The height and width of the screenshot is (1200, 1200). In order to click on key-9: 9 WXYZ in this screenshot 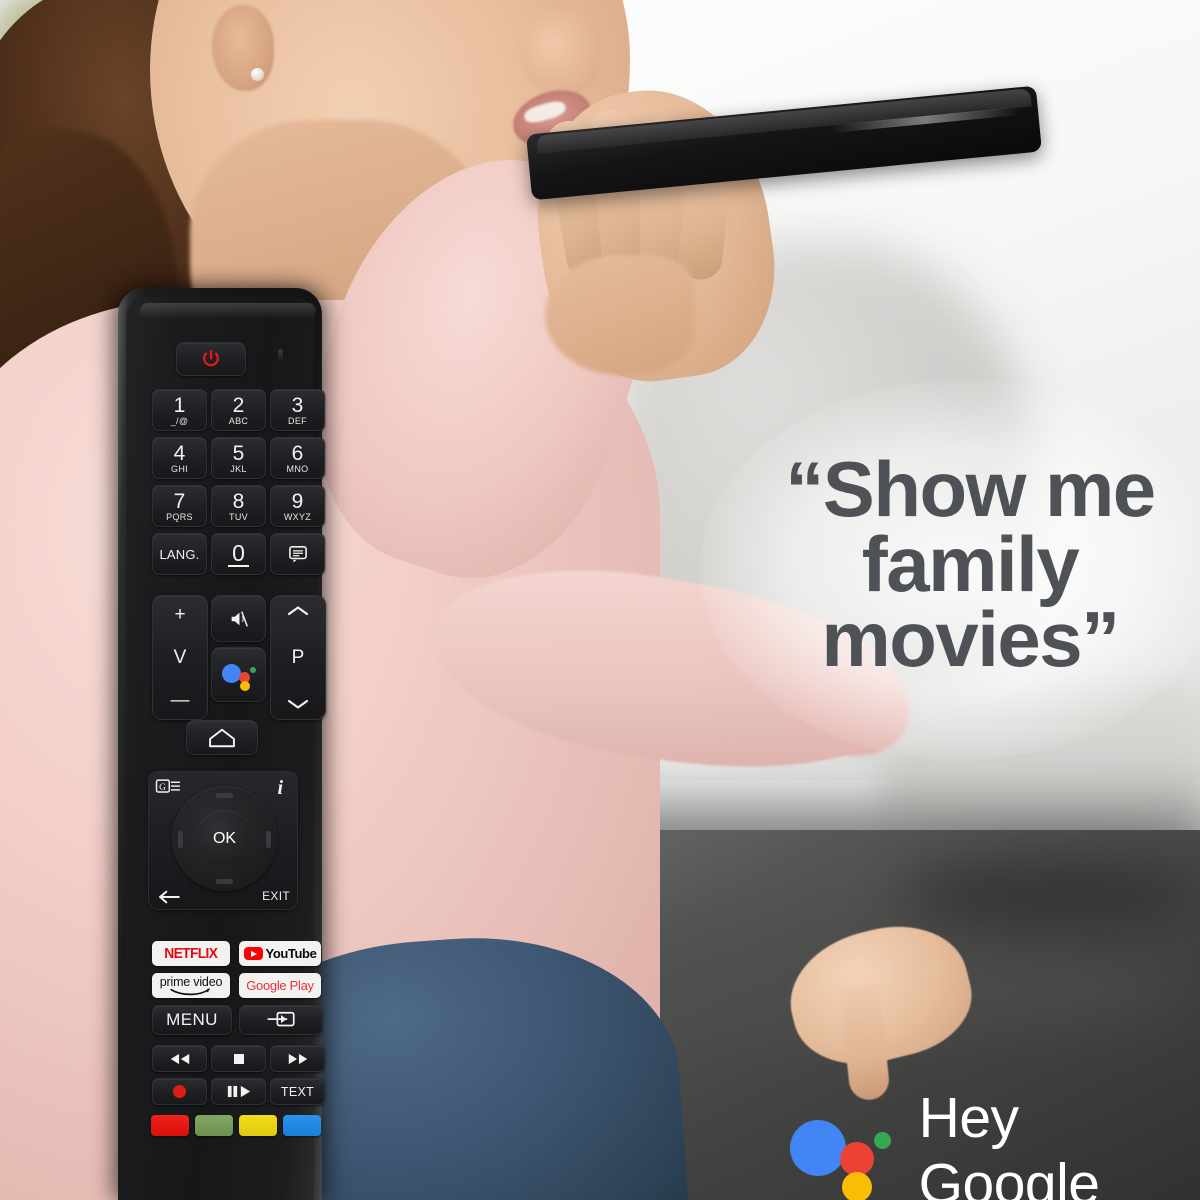, I will do `click(297, 506)`.